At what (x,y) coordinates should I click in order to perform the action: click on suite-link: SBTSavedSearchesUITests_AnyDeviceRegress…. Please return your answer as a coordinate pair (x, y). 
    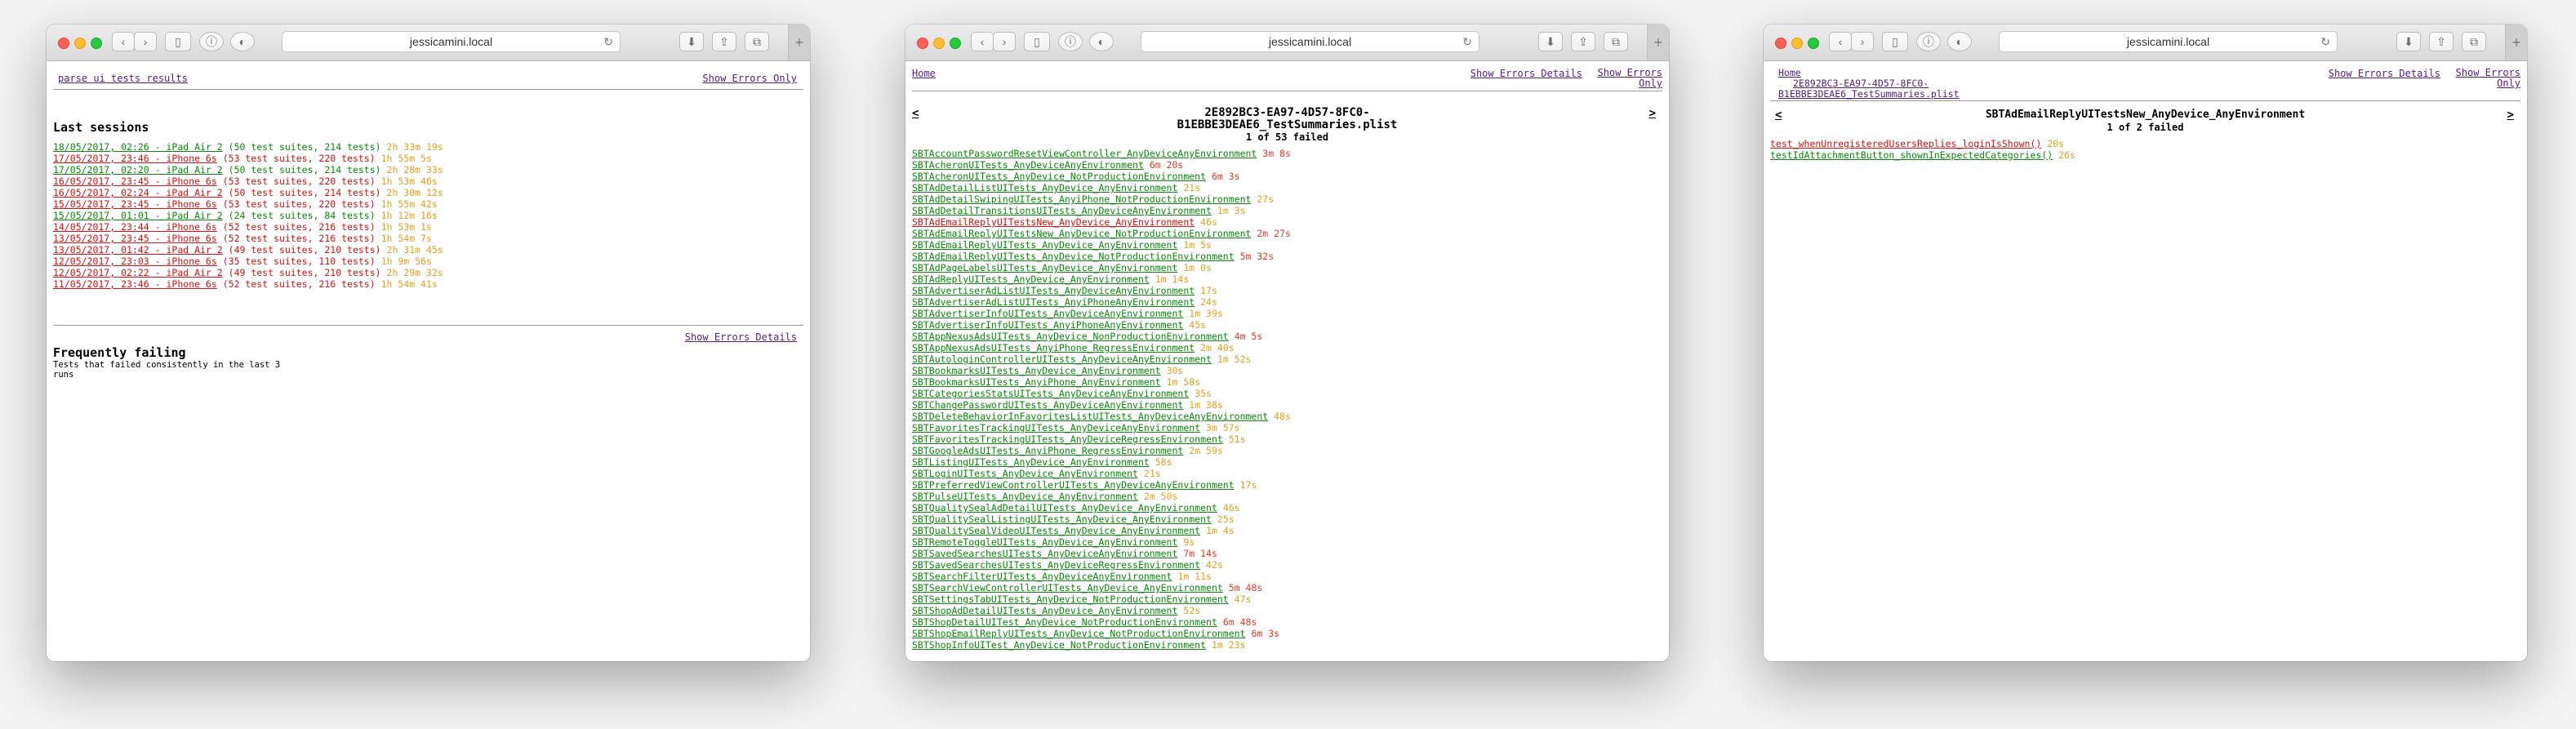
    Looking at the image, I should click on (1056, 565).